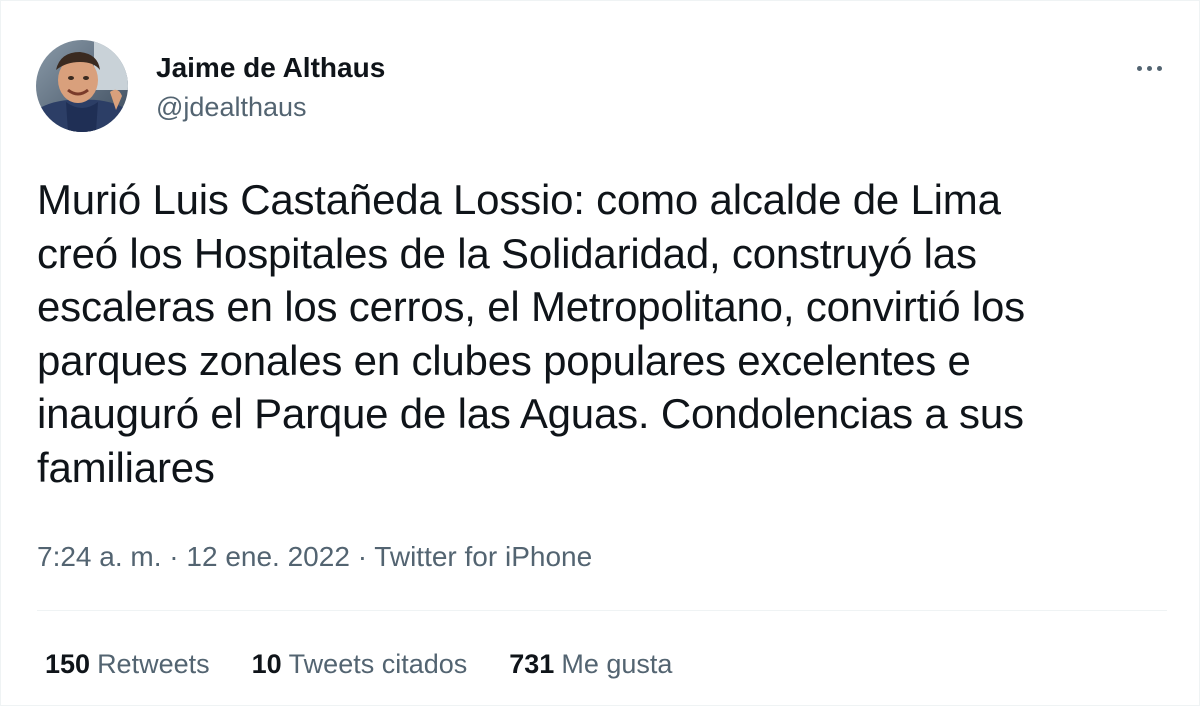 Image resolution: width=1200 pixels, height=706 pixels. I want to click on quote-tweets-stat: 10 Tweets citados, so click(360, 664).